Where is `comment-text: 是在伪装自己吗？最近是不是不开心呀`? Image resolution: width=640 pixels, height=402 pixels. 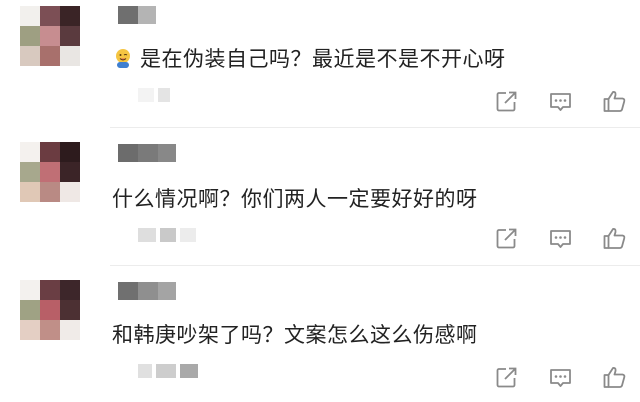 comment-text: 是在伪装自己吗？最近是不是不开心呀 is located at coordinates (309, 58).